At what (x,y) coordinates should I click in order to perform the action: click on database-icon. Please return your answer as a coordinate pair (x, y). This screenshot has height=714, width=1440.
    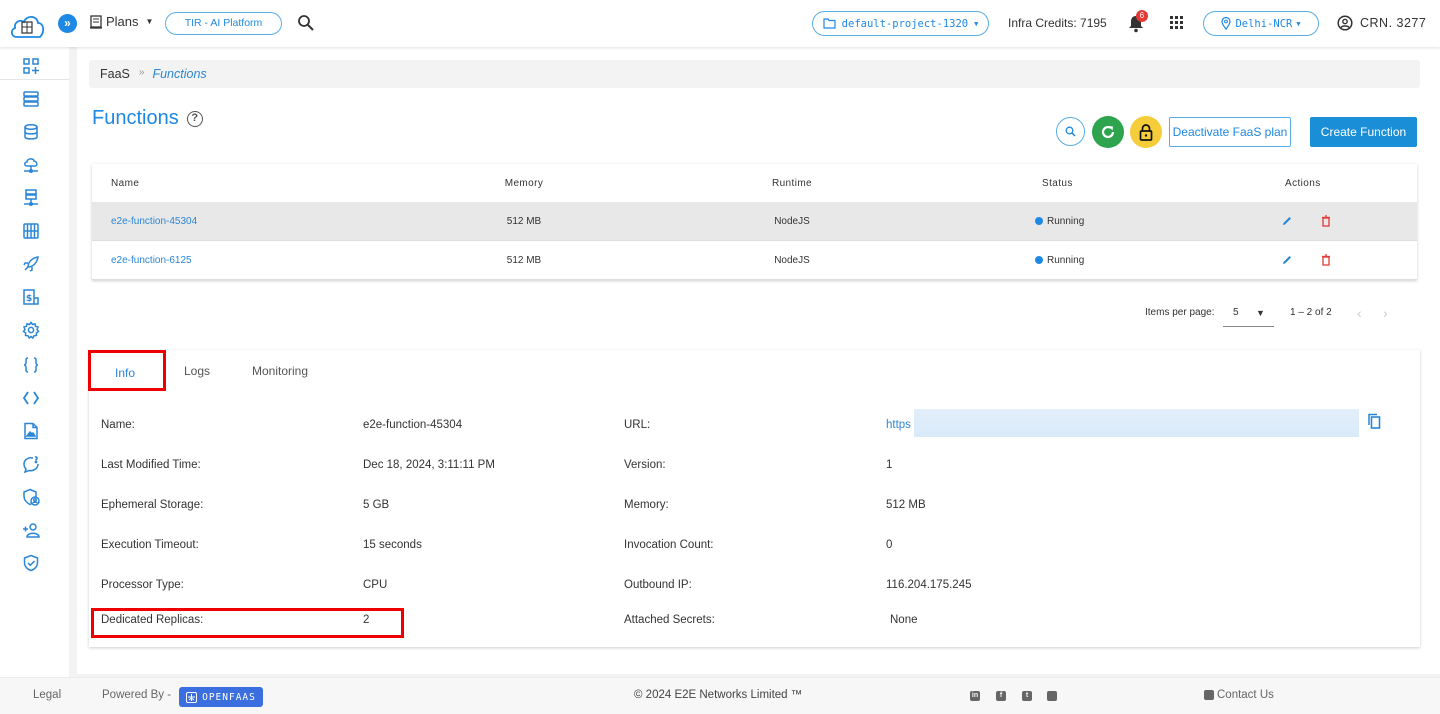
    Looking at the image, I should click on (31, 131).